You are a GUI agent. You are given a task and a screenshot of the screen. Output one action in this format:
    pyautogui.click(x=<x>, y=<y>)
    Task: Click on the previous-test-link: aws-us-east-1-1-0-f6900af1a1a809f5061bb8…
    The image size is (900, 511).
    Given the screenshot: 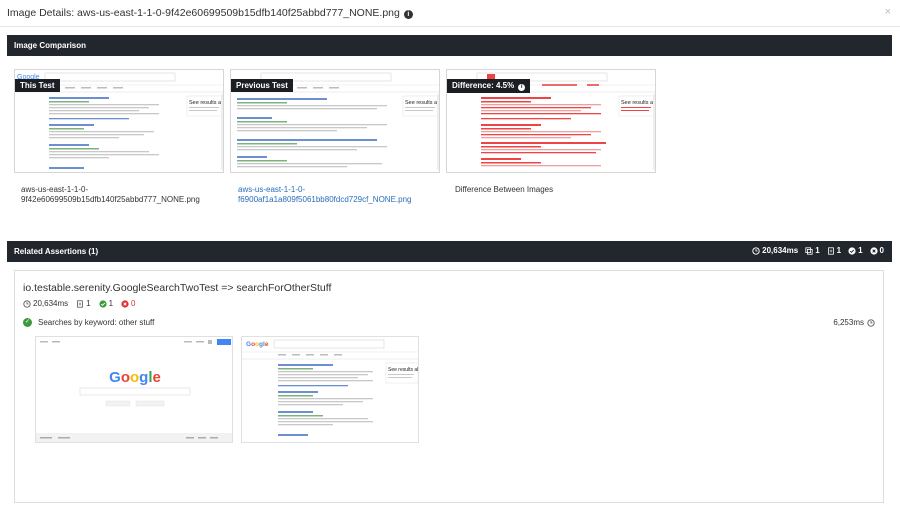 What is the action you would take?
    pyautogui.click(x=333, y=195)
    